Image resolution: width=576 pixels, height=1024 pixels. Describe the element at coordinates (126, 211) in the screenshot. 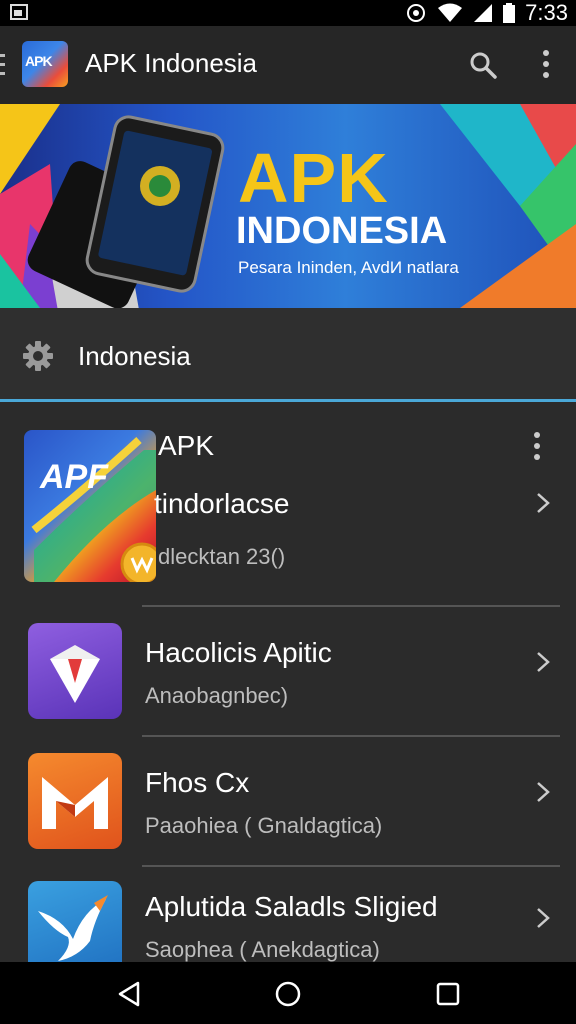

I see `phone-illustration-icon` at that location.